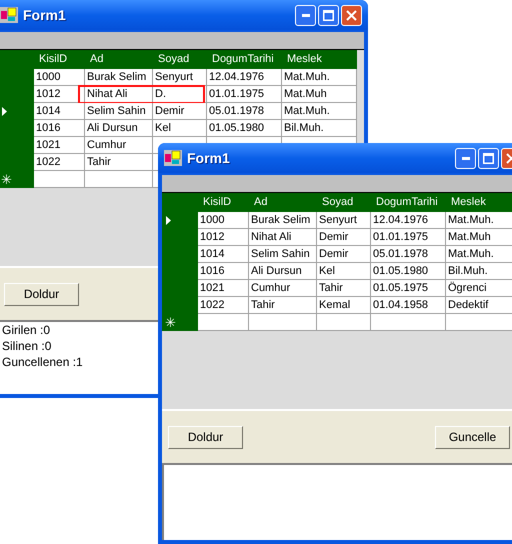  I want to click on form-button: Guncelle, so click(472, 437).